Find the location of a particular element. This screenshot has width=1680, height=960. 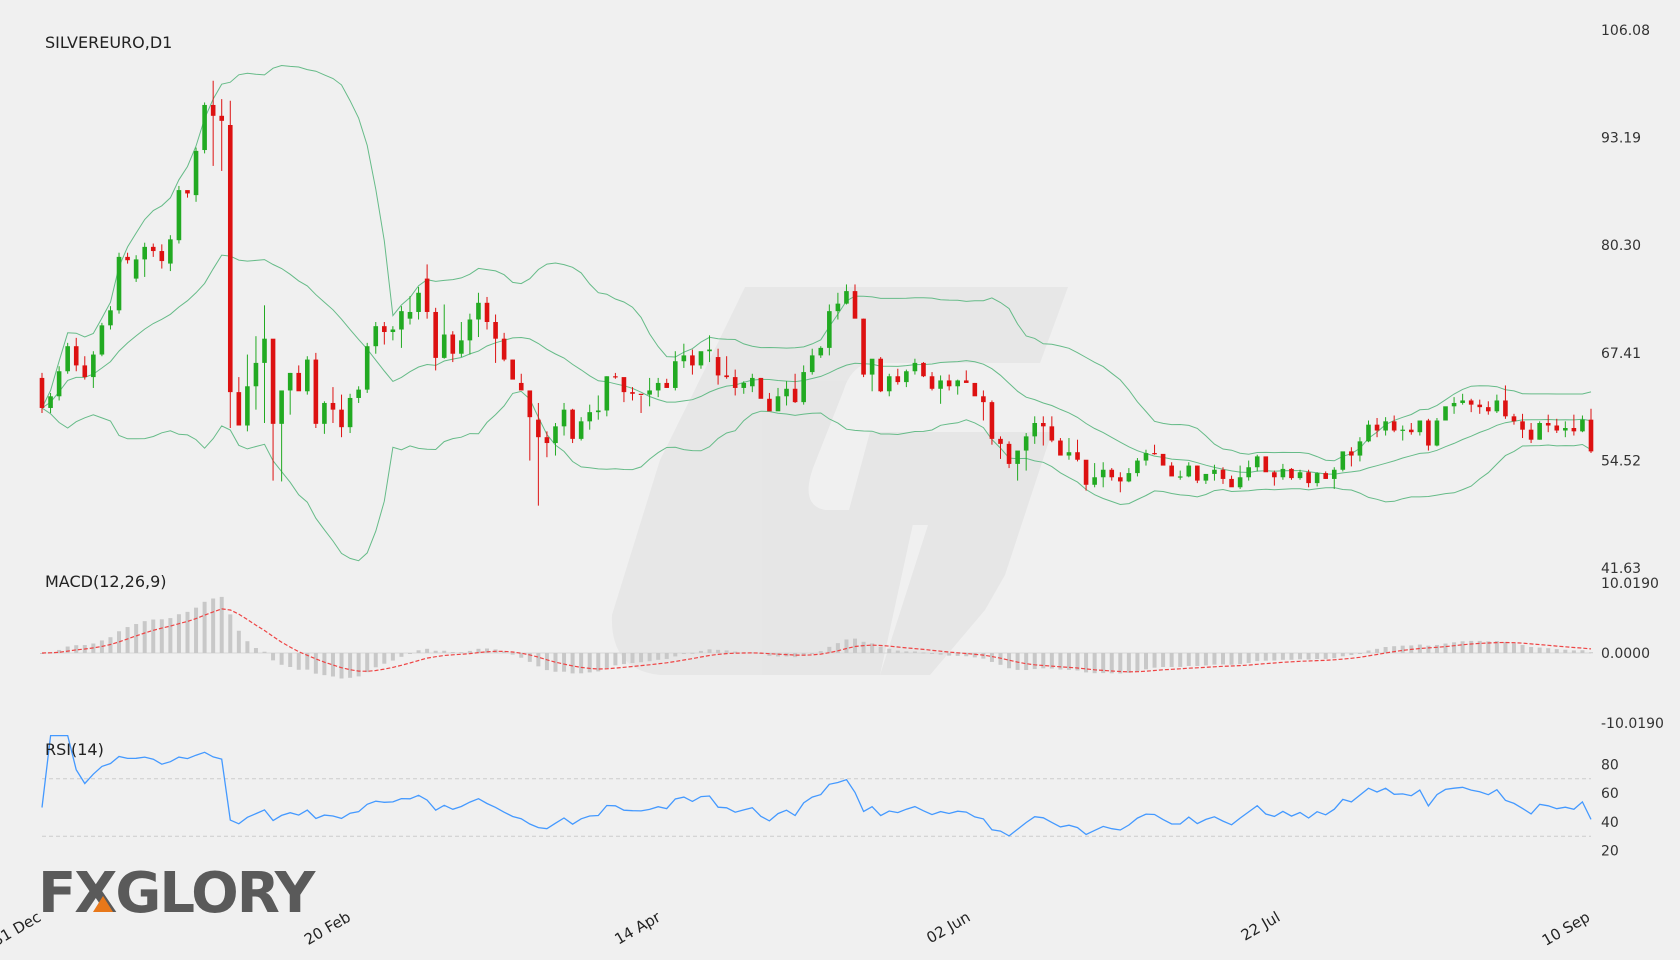

macd-tick-label: 10.0190 is located at coordinates (1630, 584).